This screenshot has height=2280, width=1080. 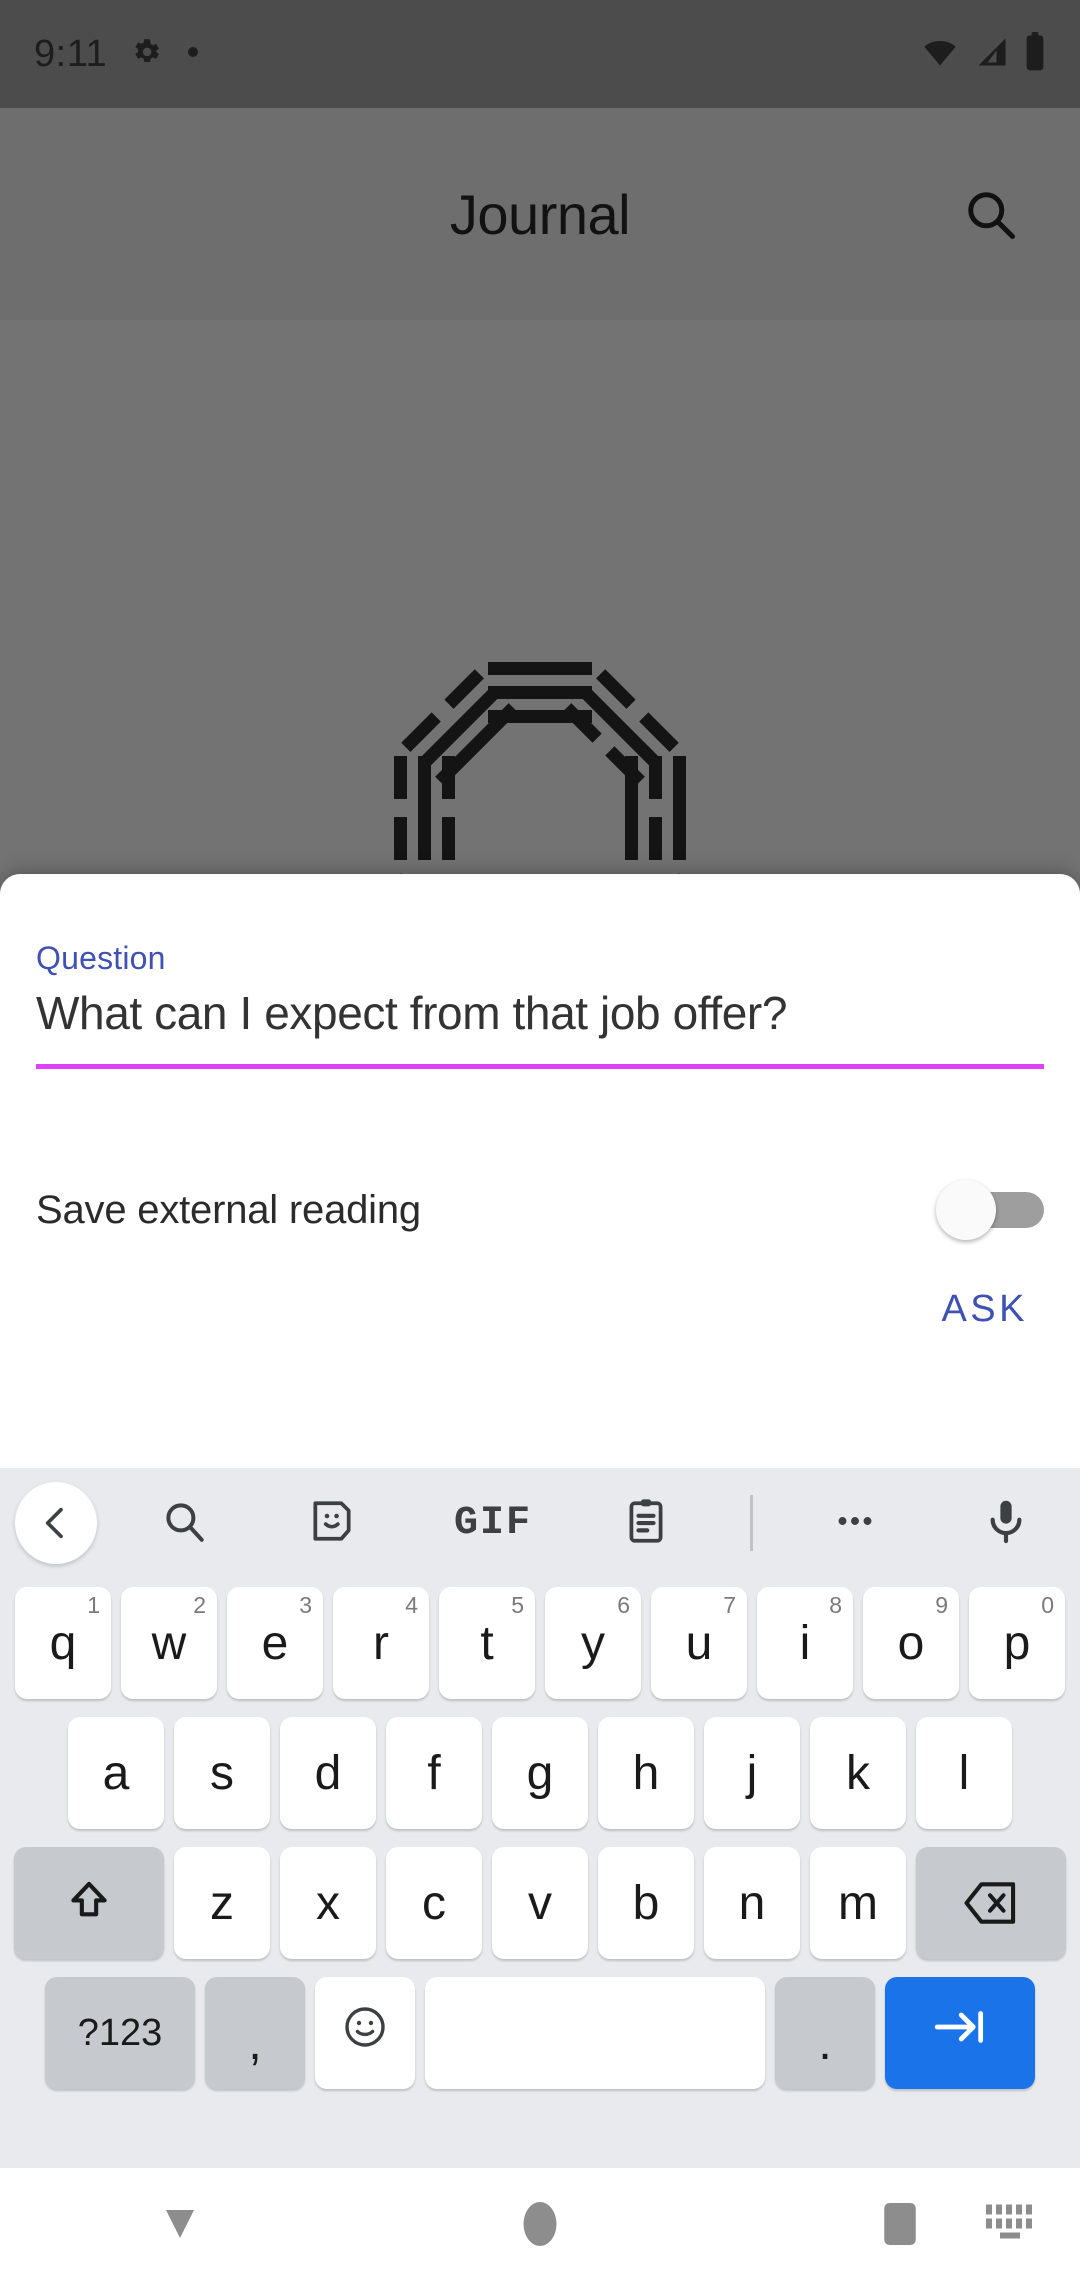 I want to click on space-key, so click(x=595, y=2033).